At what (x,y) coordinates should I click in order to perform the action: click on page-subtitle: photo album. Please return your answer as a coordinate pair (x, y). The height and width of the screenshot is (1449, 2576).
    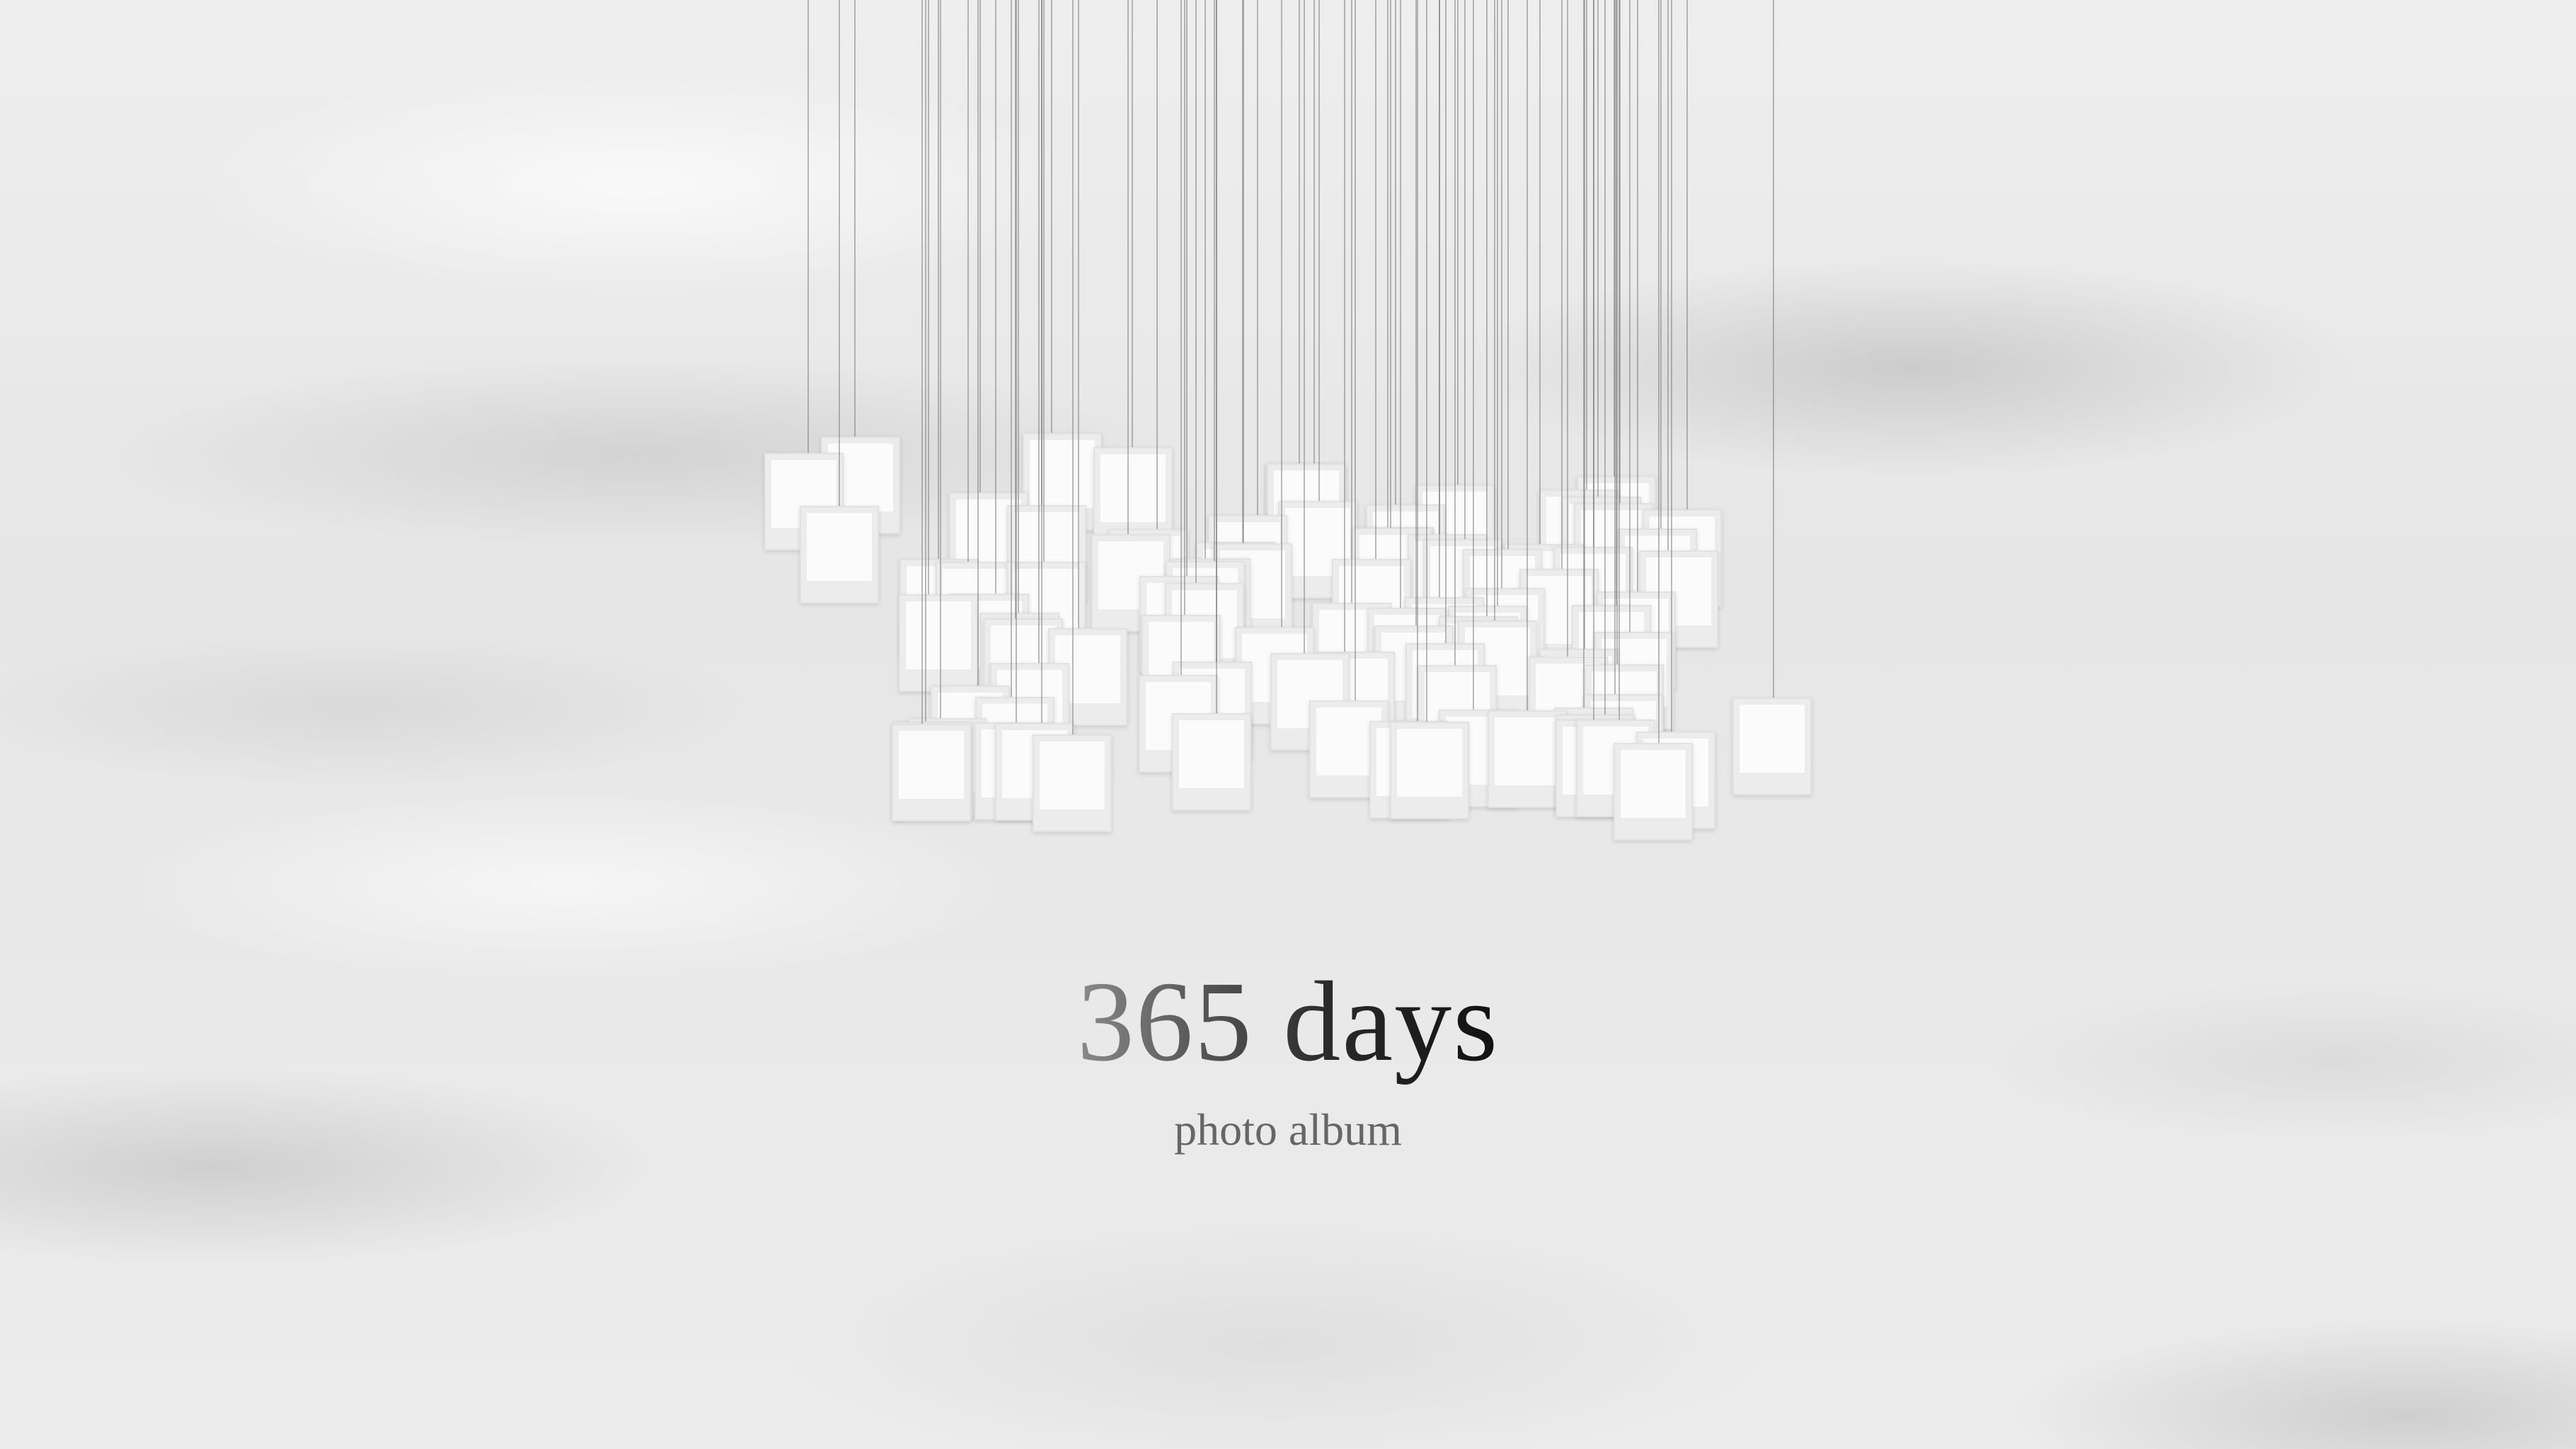
    Looking at the image, I should click on (1288, 1129).